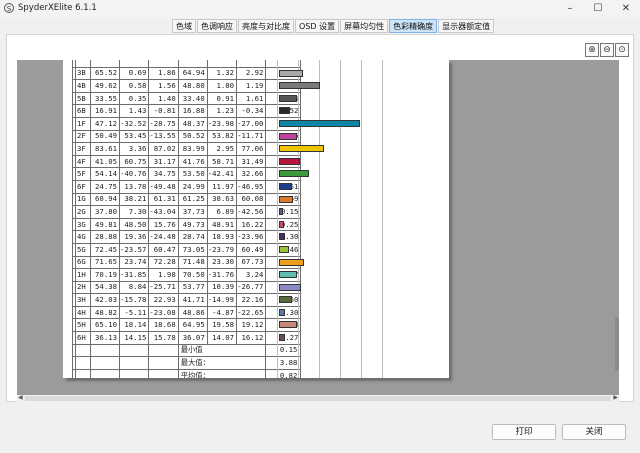 Image resolution: width=640 pixels, height=453 pixels. I want to click on lab-value: 1.19, so click(251, 86).